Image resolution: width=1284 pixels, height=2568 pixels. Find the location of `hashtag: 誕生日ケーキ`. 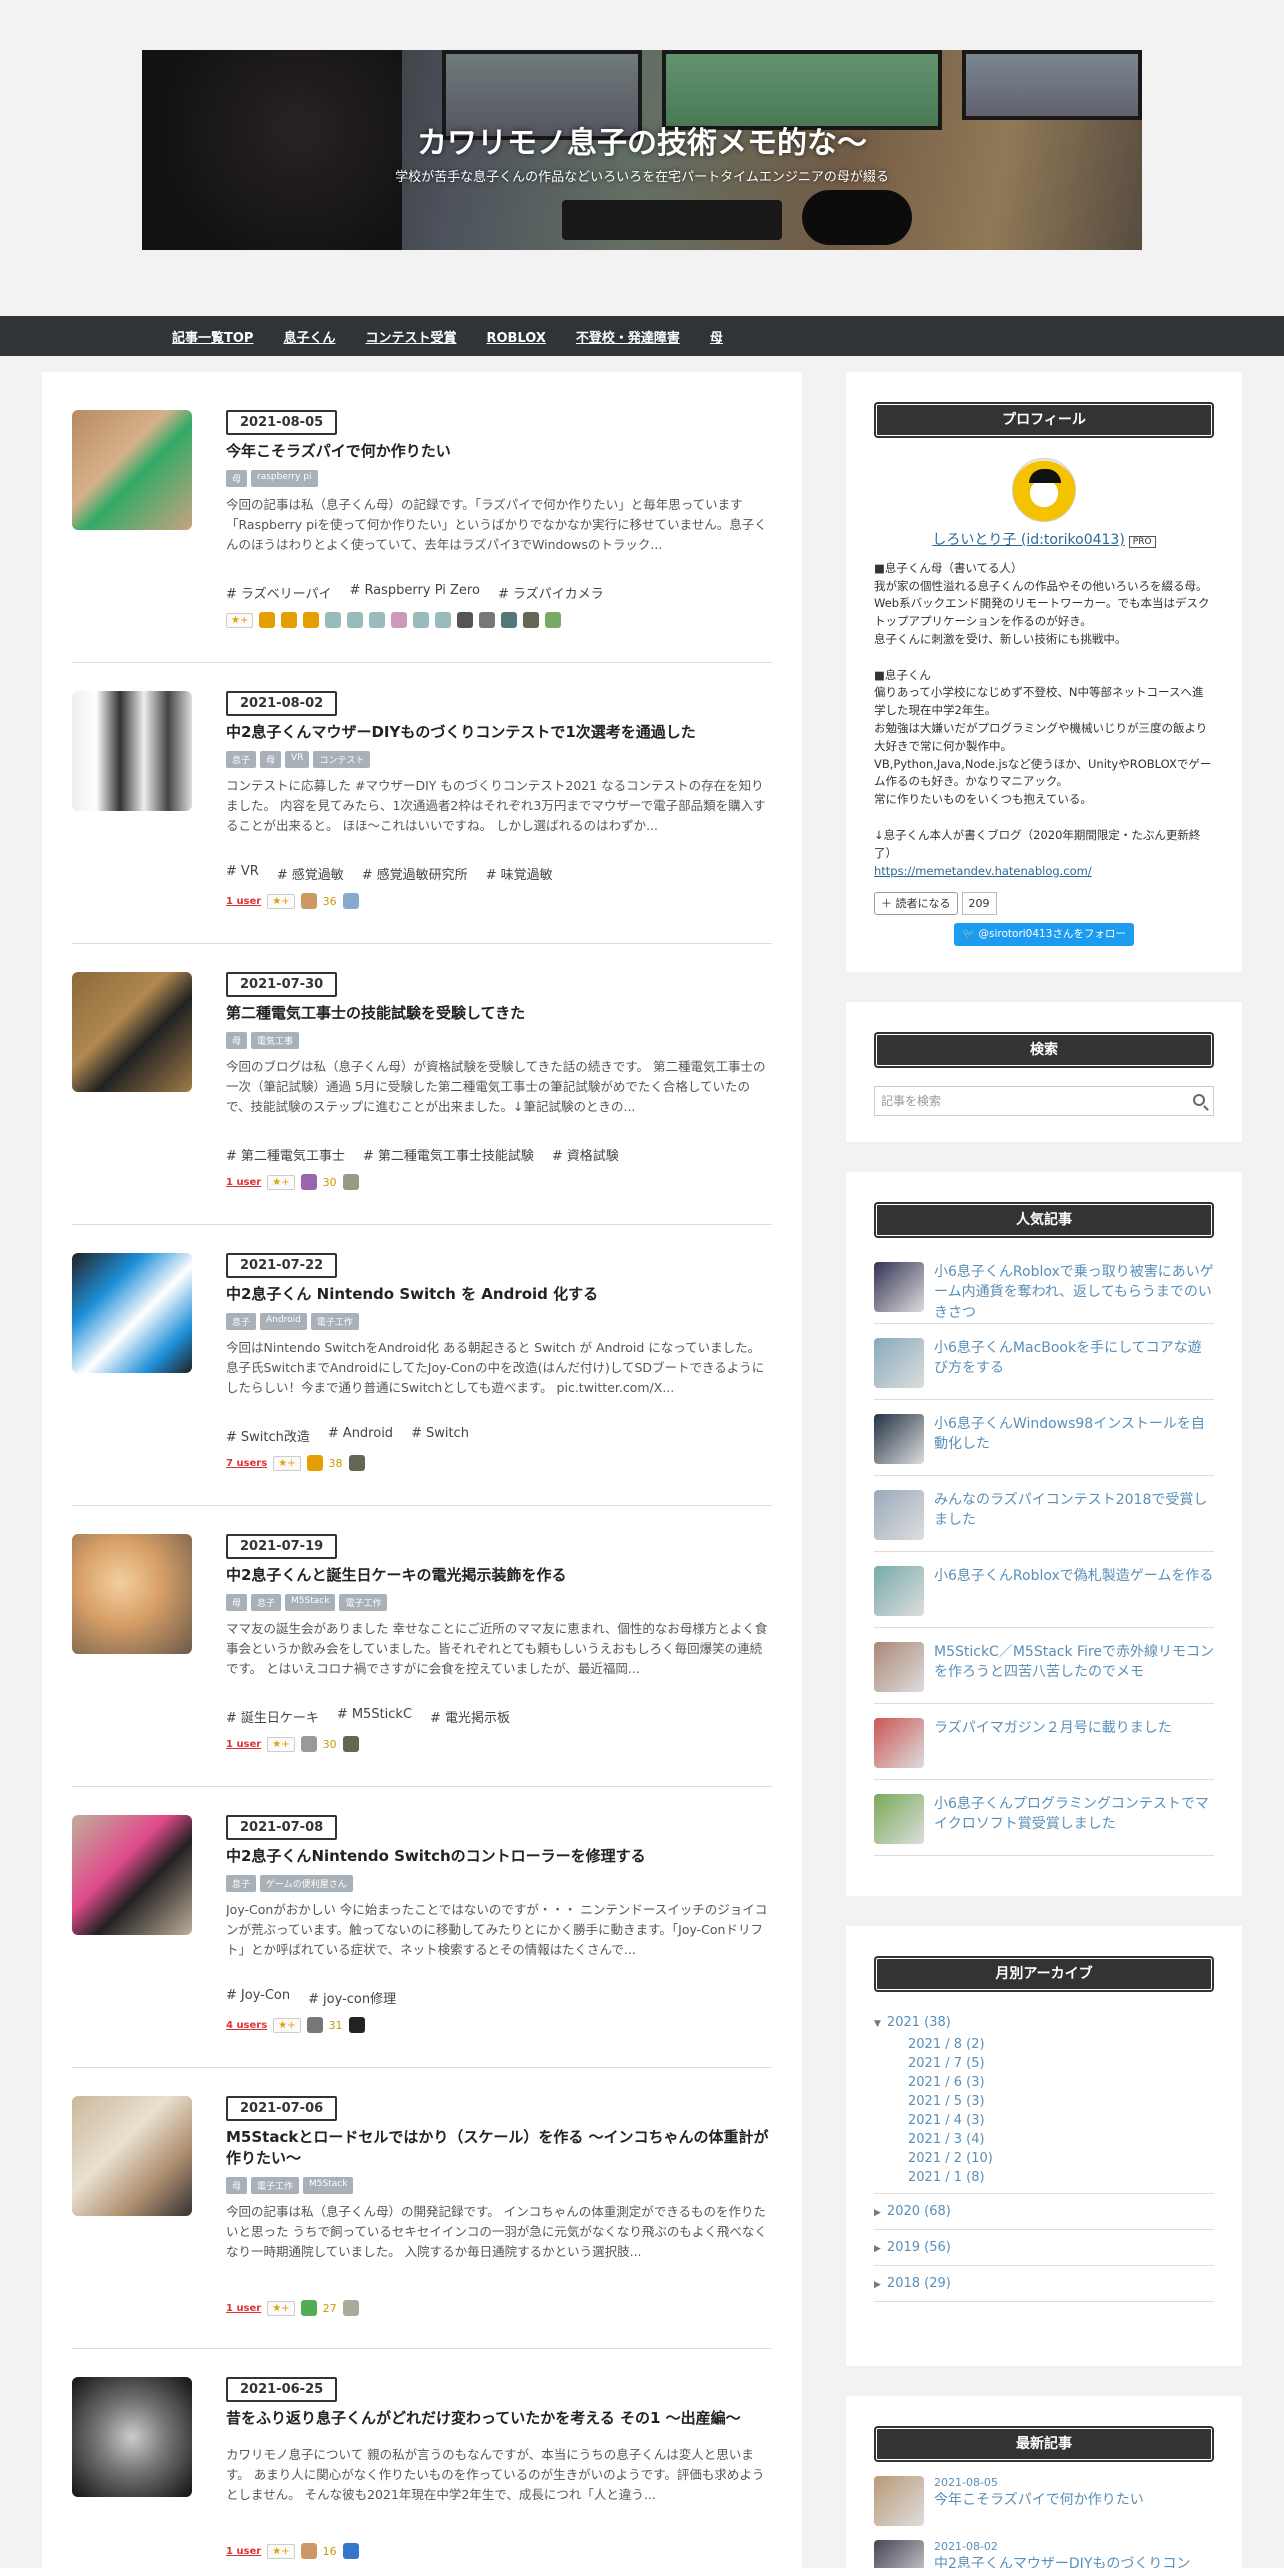

hashtag: 誕生日ケーキ is located at coordinates (272, 1716).